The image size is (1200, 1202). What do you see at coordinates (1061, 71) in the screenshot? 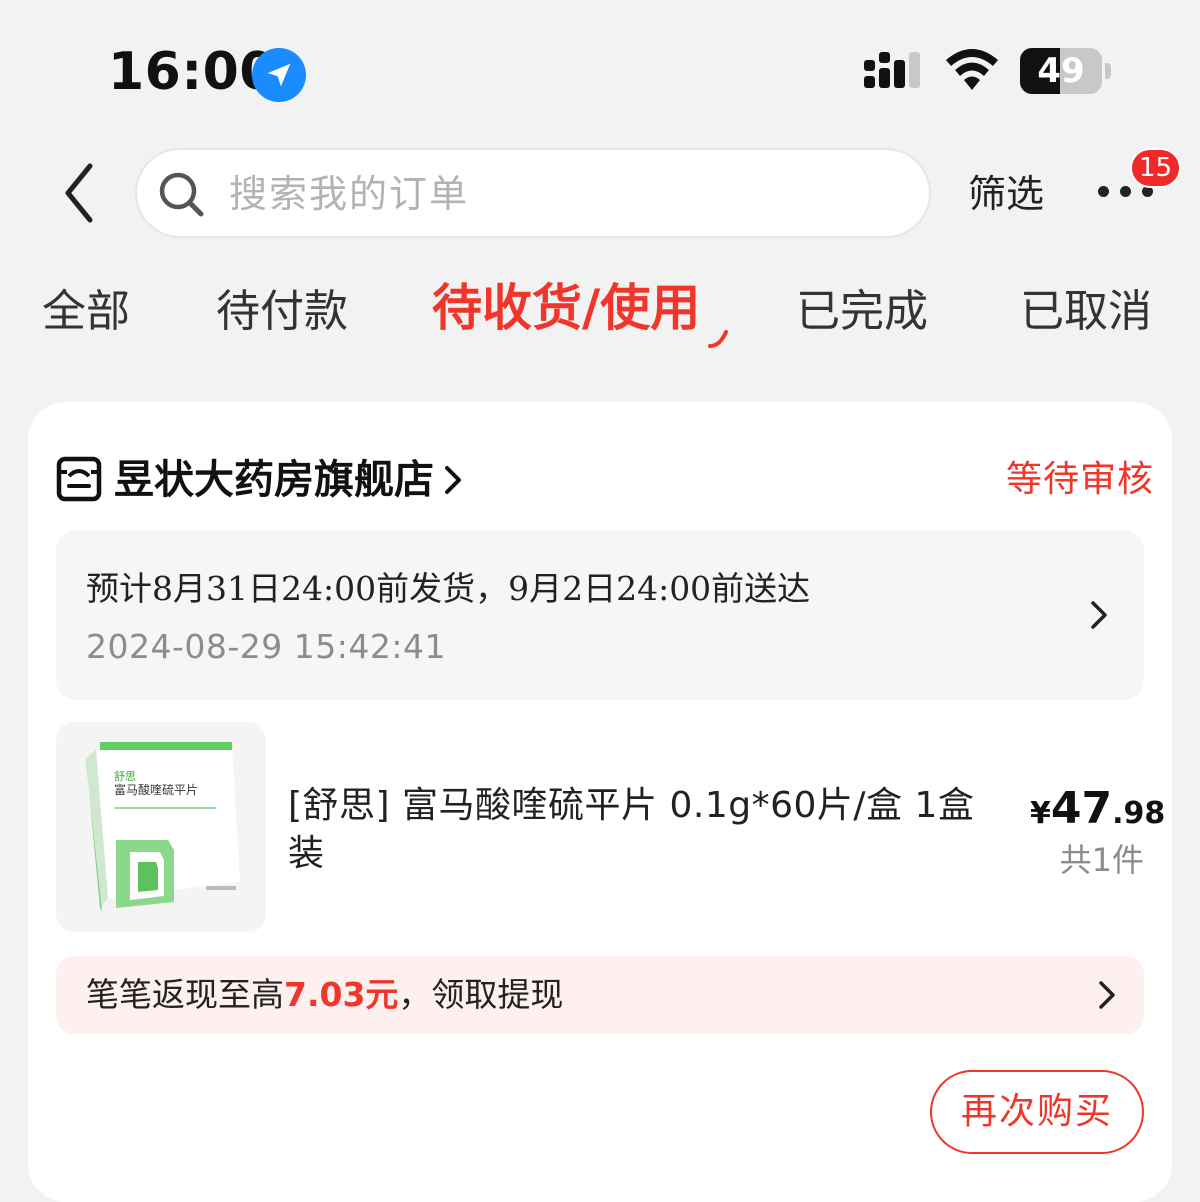
I see `battery-level: 49` at bounding box center [1061, 71].